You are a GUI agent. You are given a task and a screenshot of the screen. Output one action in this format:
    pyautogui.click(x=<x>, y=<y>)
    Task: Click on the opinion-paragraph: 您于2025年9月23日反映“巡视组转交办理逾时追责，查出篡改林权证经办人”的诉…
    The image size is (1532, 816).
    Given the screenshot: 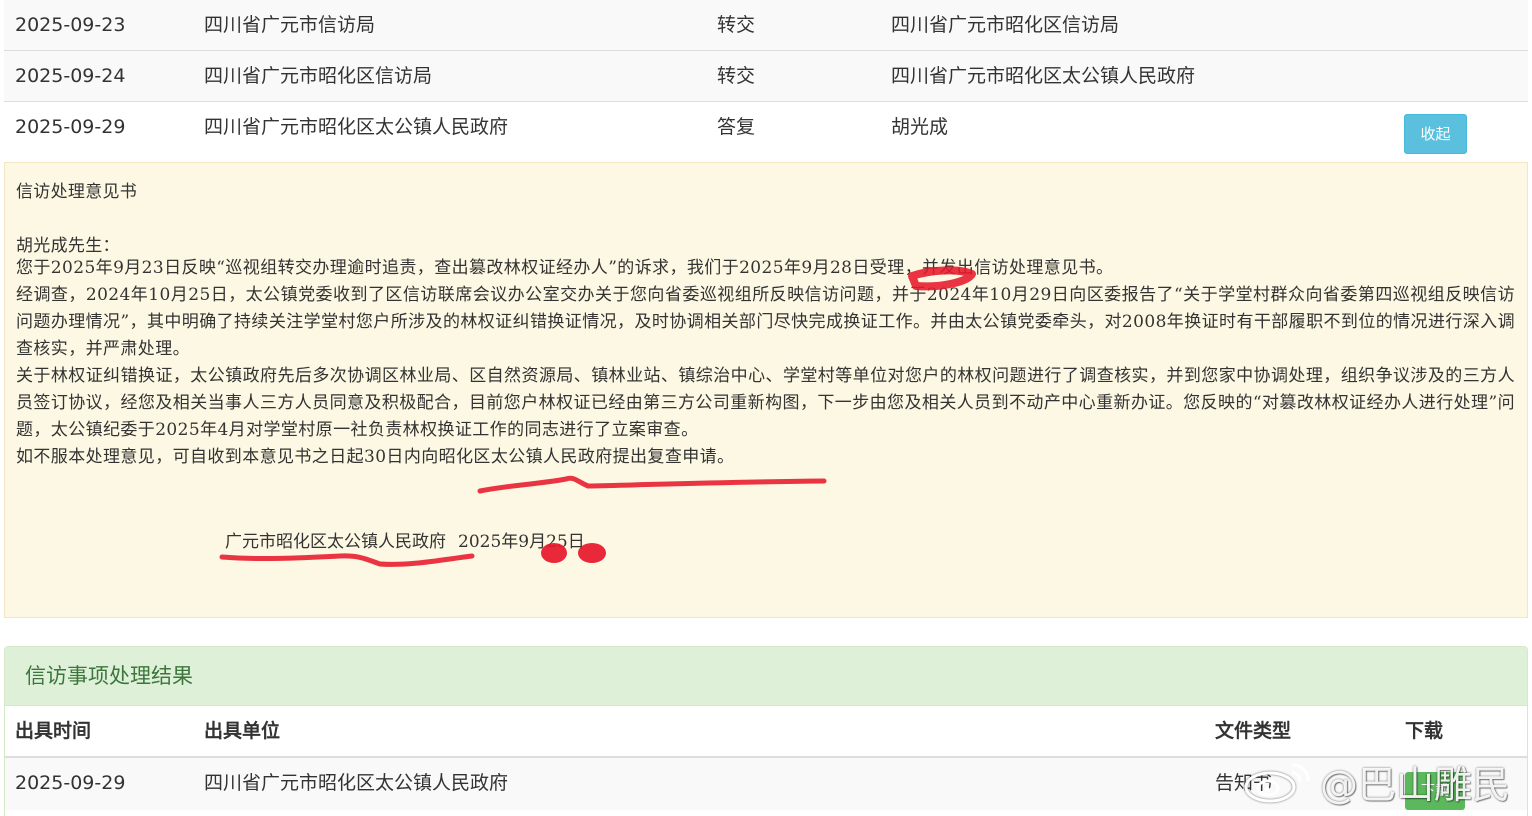 What is the action you would take?
    pyautogui.click(x=565, y=268)
    